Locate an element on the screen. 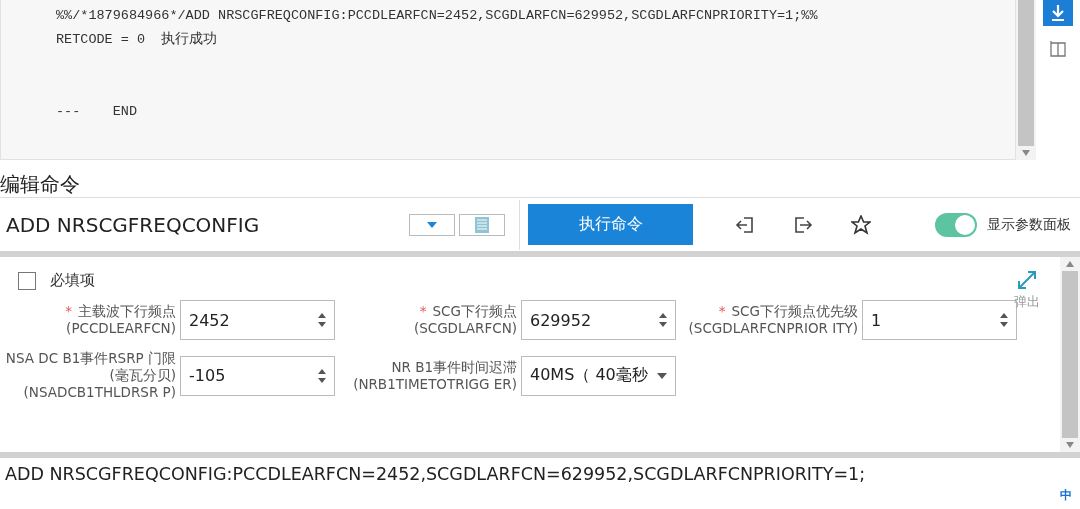  toggle-switch is located at coordinates (956, 224).